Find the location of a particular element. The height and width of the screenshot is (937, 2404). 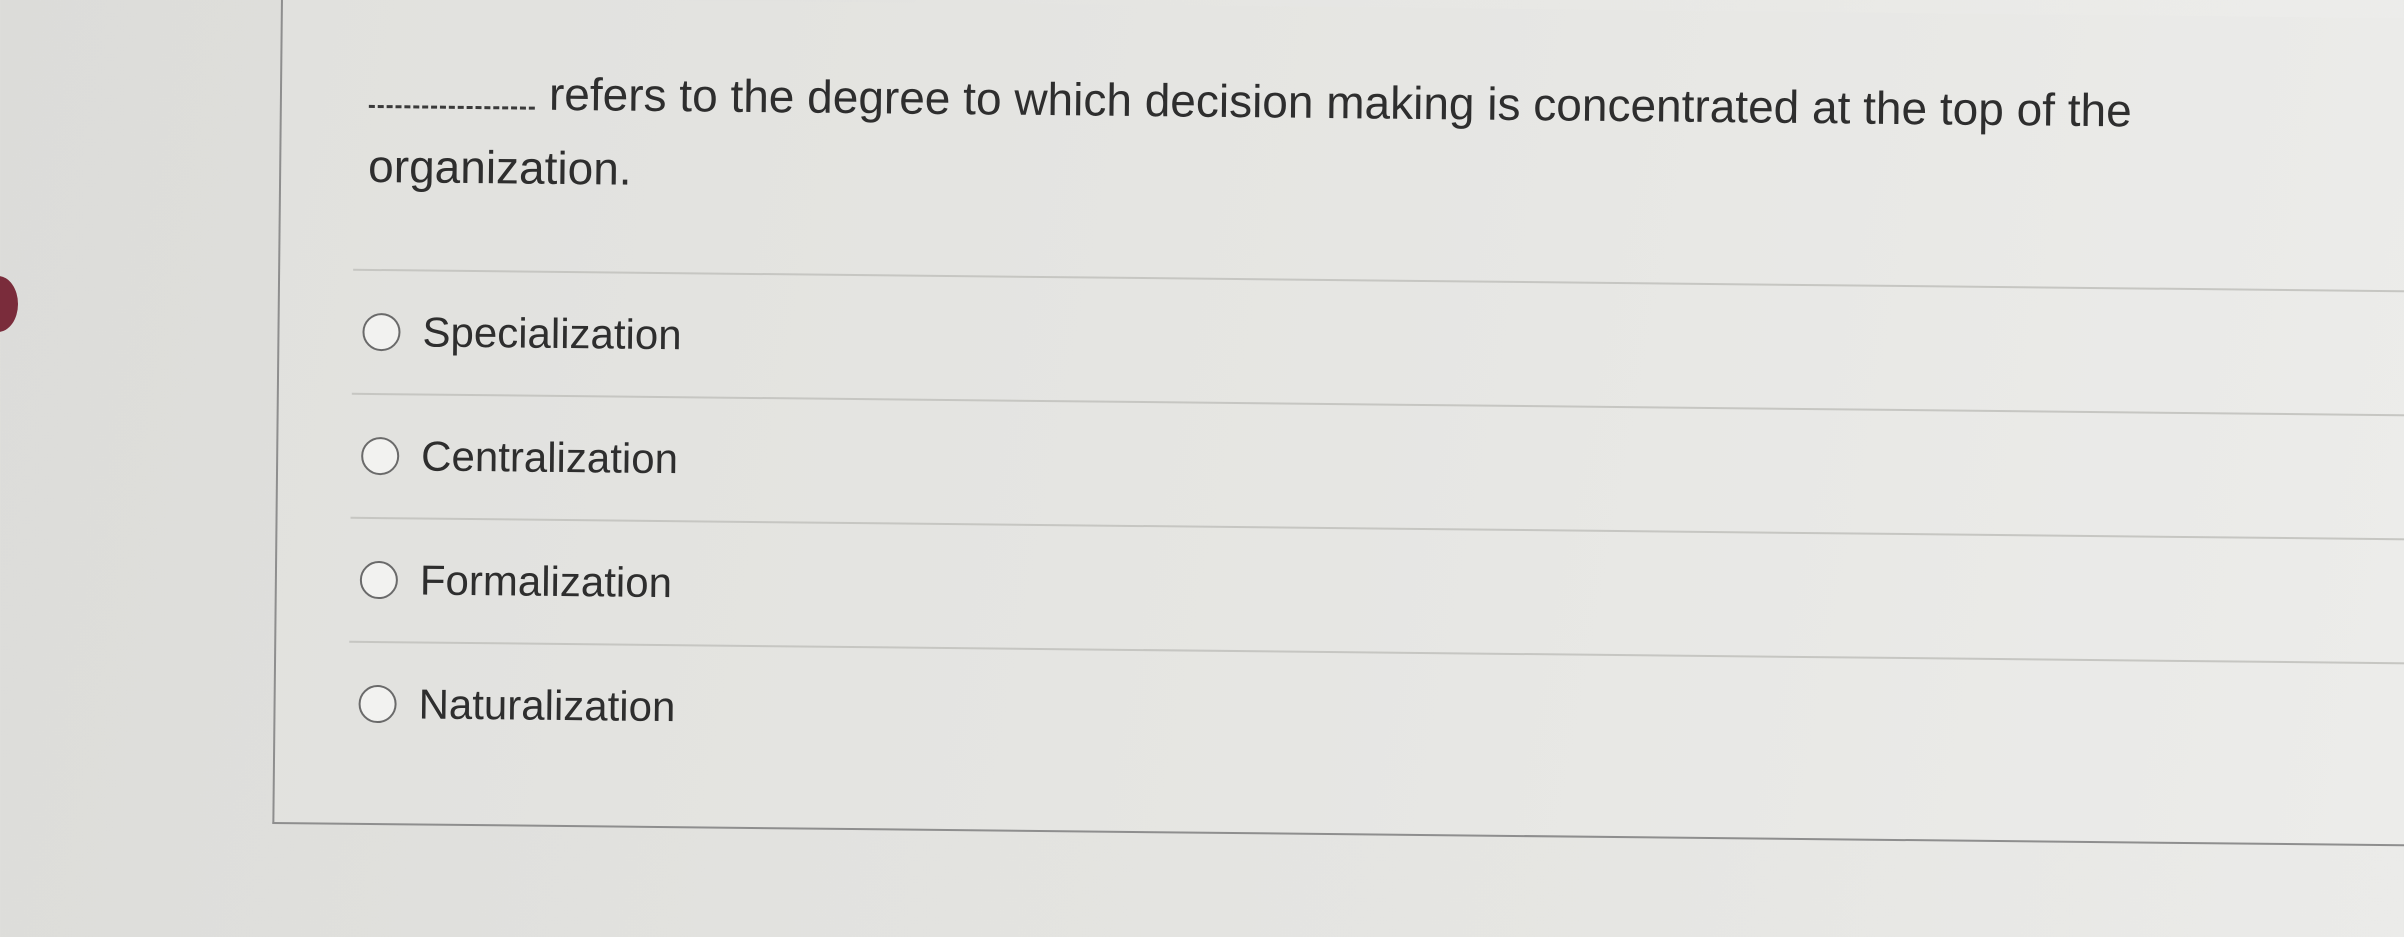

question-status-marker is located at coordinates (9, 304).